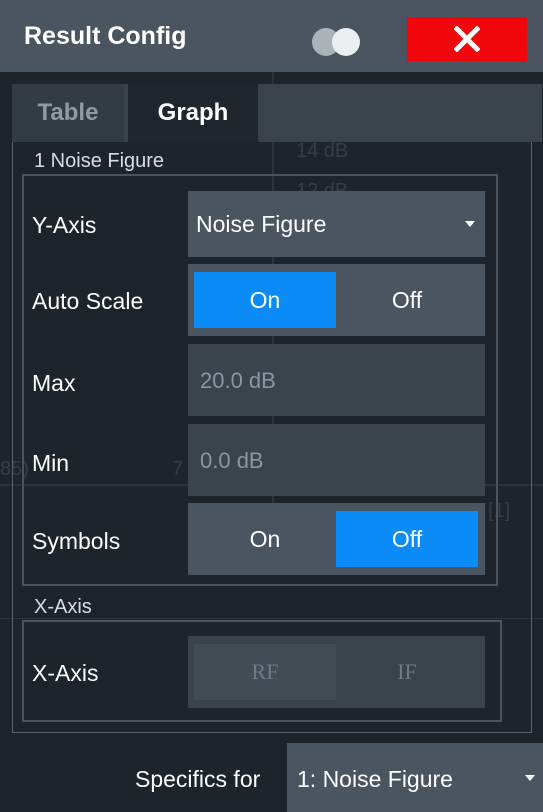 The width and height of the screenshot is (543, 812). I want to click on max-value: 20.0 dB, so click(238, 380).